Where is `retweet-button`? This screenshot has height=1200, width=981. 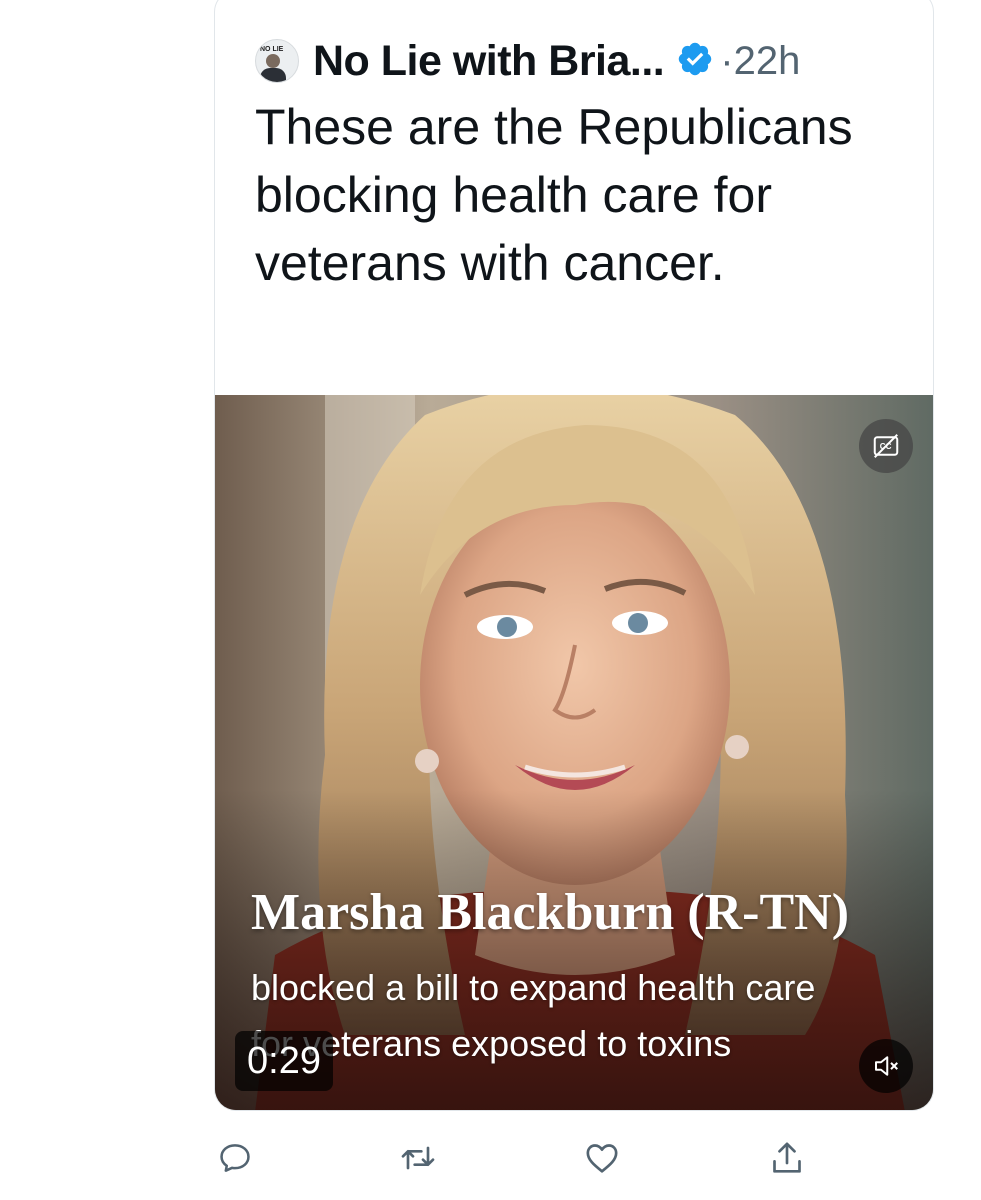 retweet-button is located at coordinates (418, 1158).